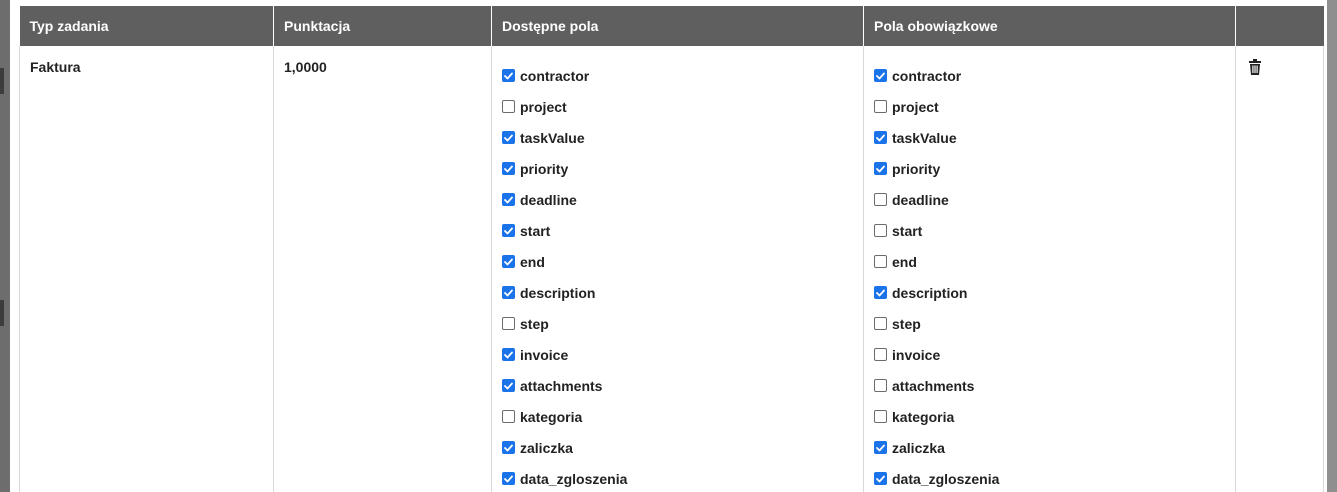  I want to click on modal-backdrop, so click(5, 246).